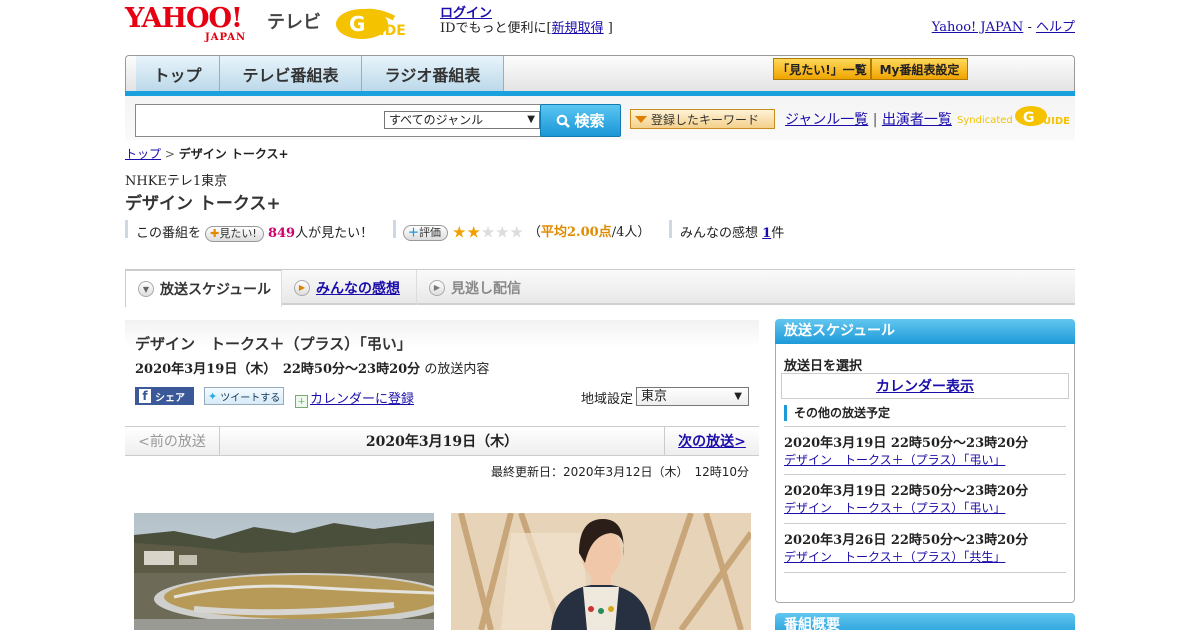 This screenshot has height=630, width=1200. I want to click on plus-icon: ＋, so click(413, 232).